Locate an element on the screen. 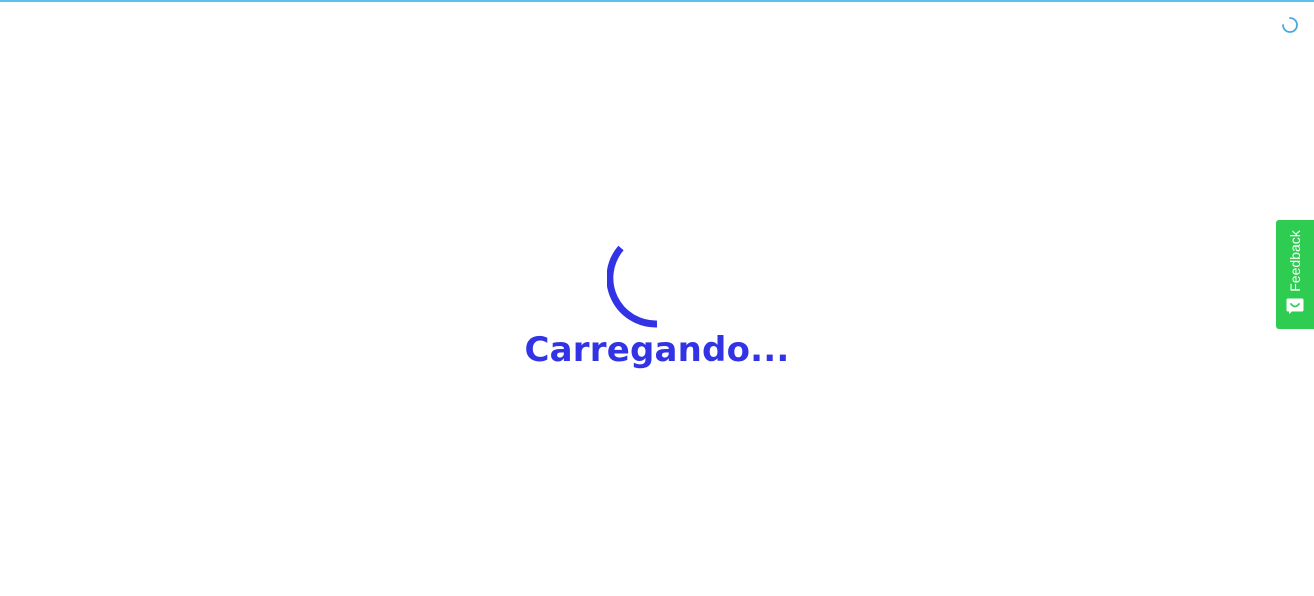 This screenshot has width=1314, height=596. corner-spinner-icon is located at coordinates (1290, 25).